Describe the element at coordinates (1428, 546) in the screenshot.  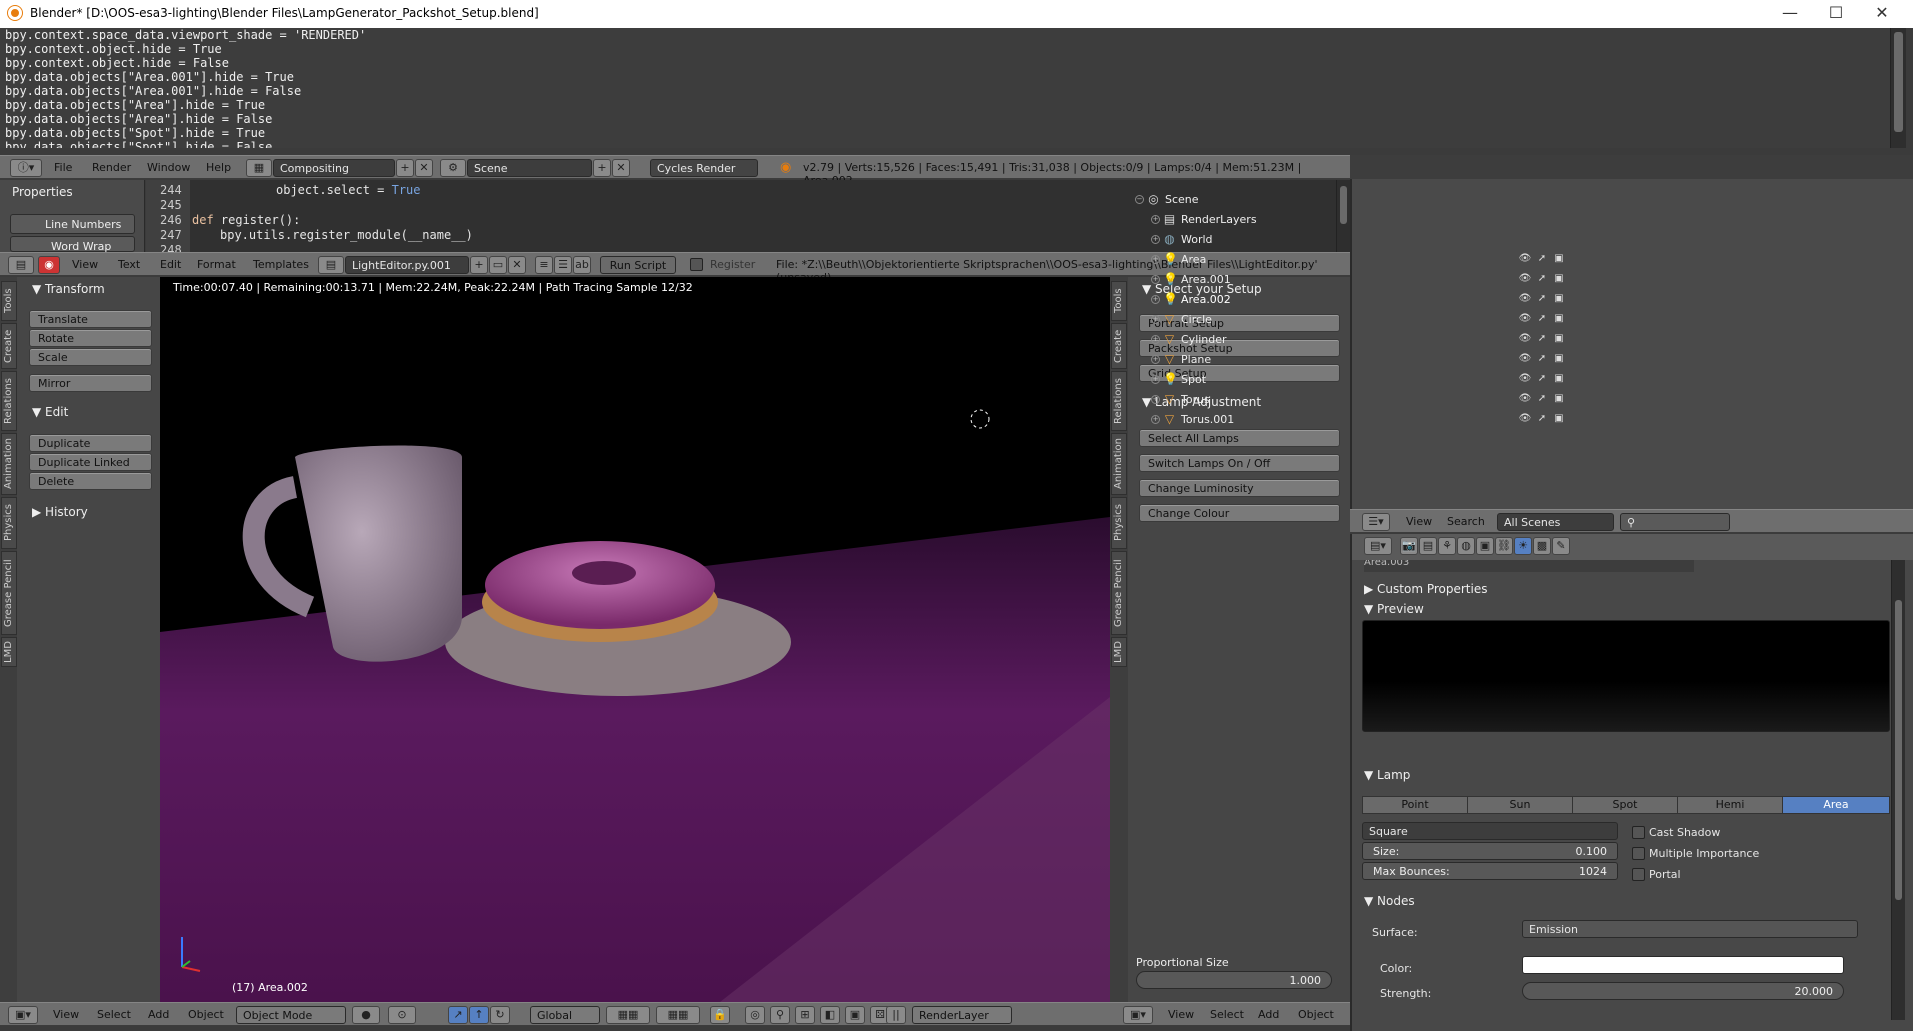
I see `layers-tab-icon: ▤` at that location.